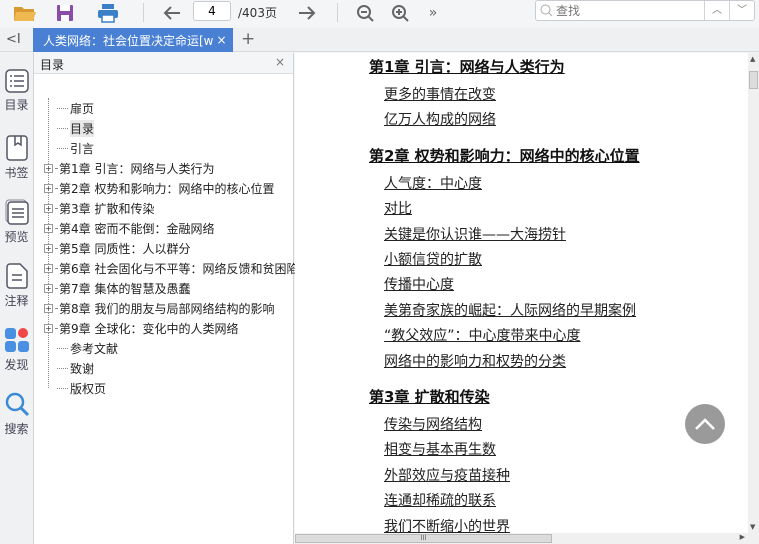 This screenshot has height=544, width=759. I want to click on search-input, so click(630, 10).